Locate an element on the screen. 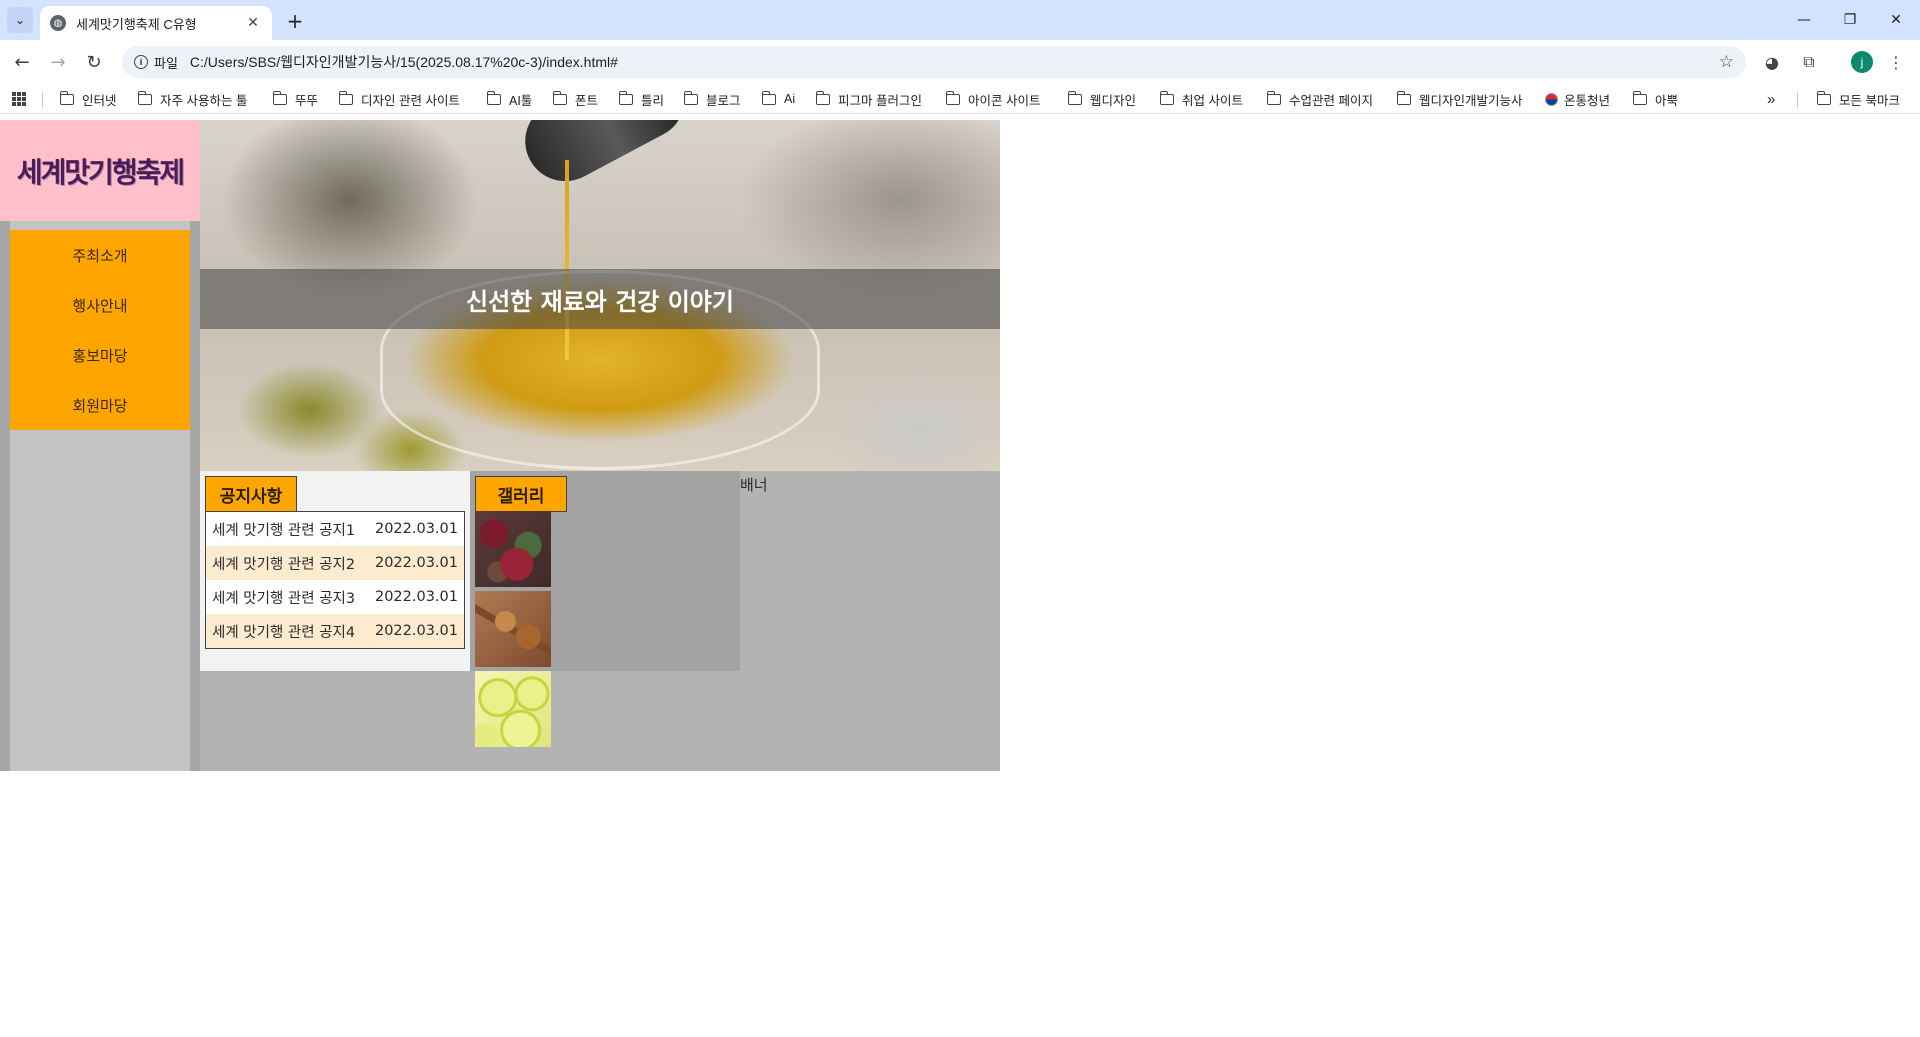  bookmark-item: 틀리 is located at coordinates (641, 99).